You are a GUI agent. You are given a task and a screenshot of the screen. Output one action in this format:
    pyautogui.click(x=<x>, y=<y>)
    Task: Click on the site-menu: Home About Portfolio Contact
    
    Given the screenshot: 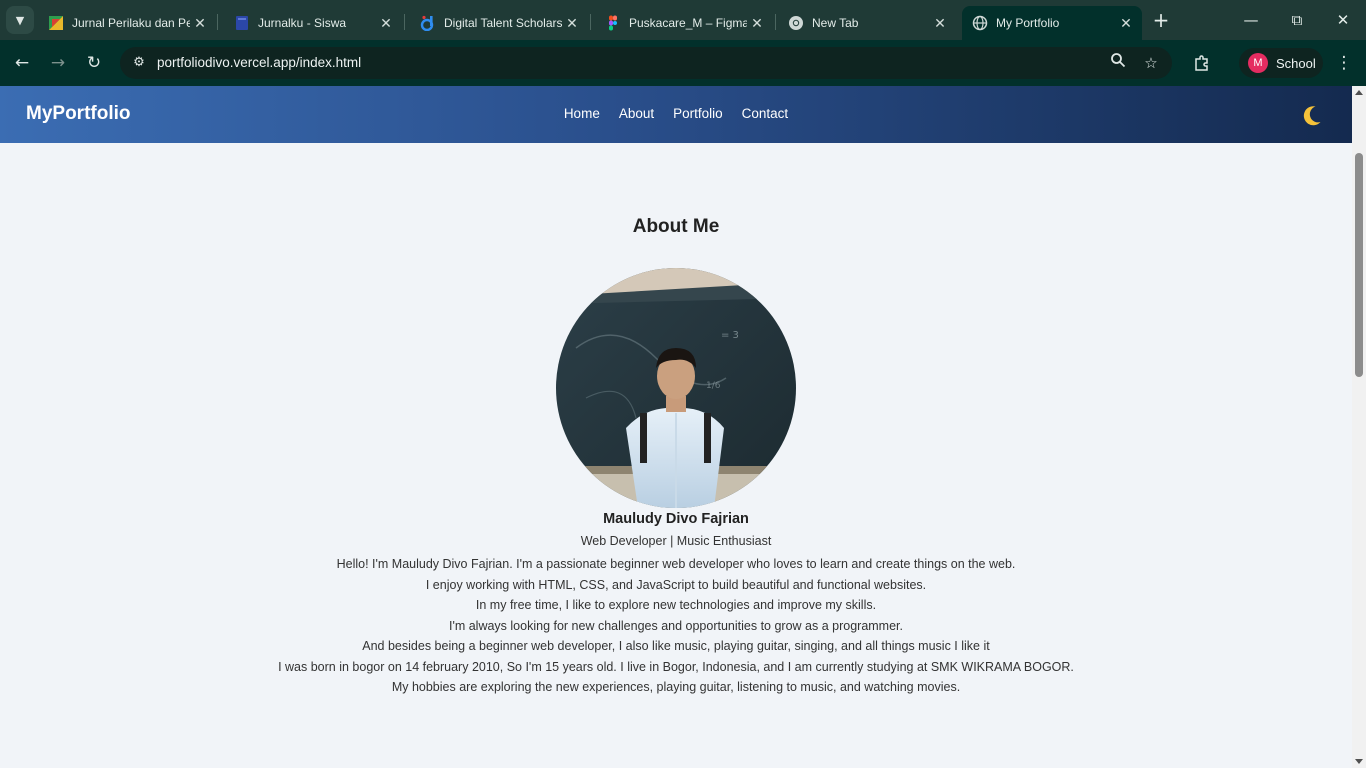 What is the action you would take?
    pyautogui.click(x=676, y=113)
    